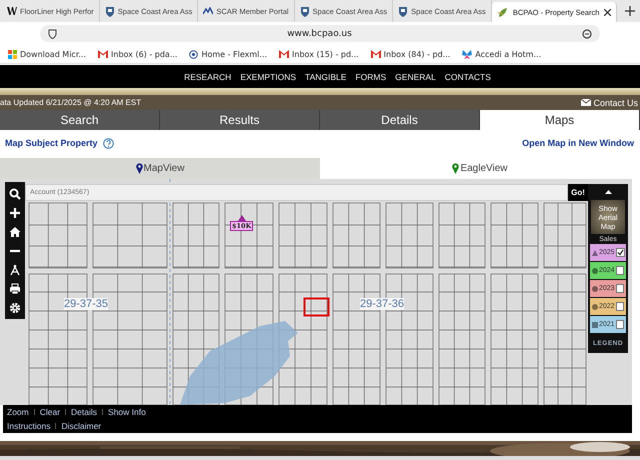  Describe the element at coordinates (415, 77) in the screenshot. I see `nav-link: GENERAL` at that location.